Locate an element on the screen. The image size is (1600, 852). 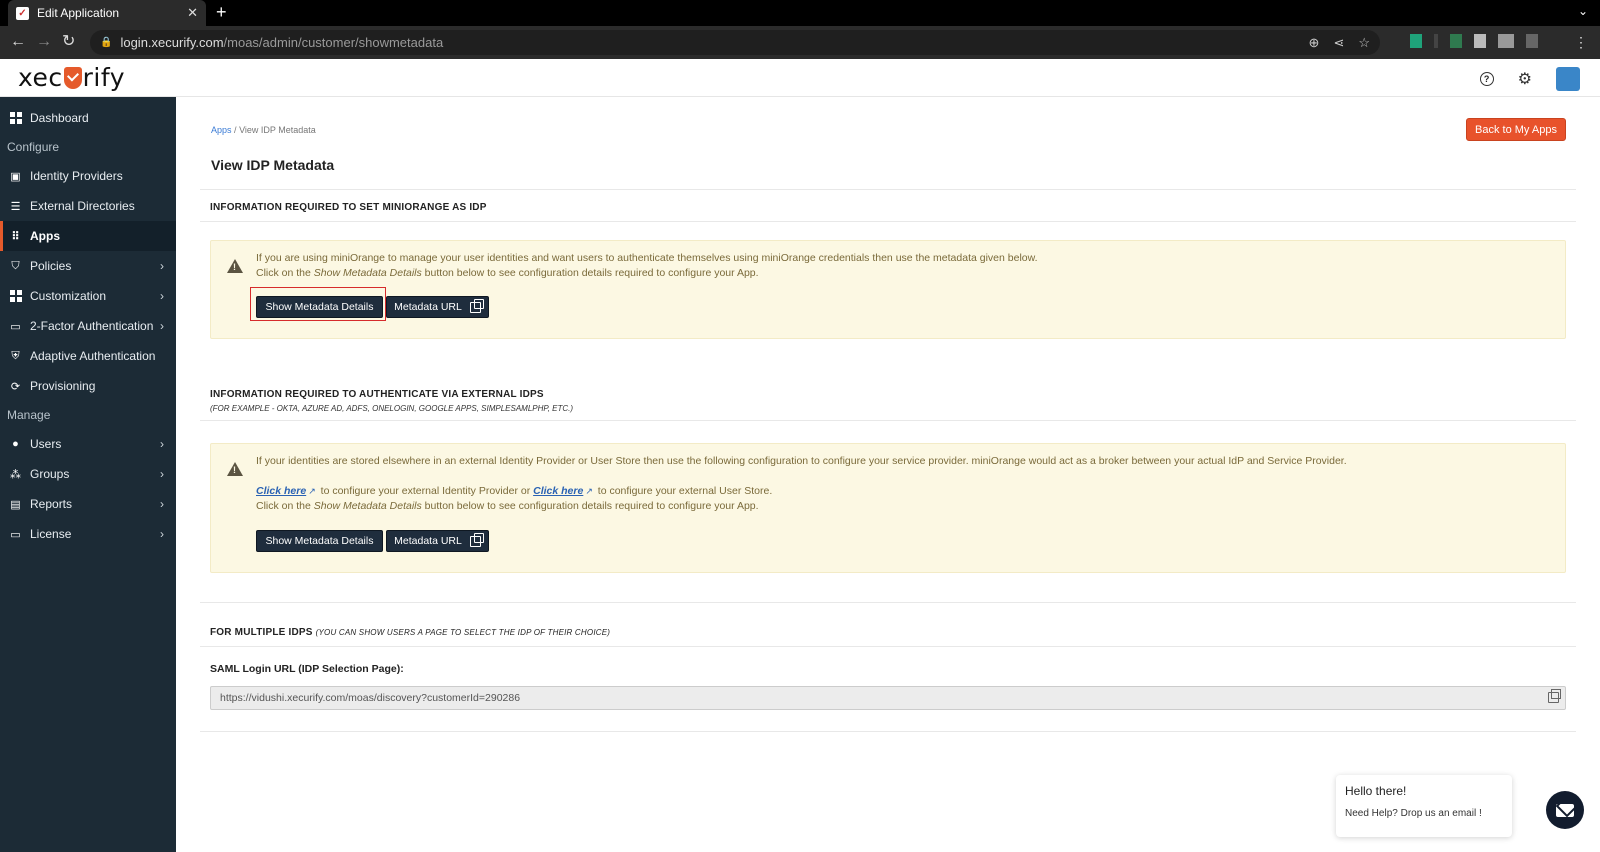
warning-icon is located at coordinates (235, 469).